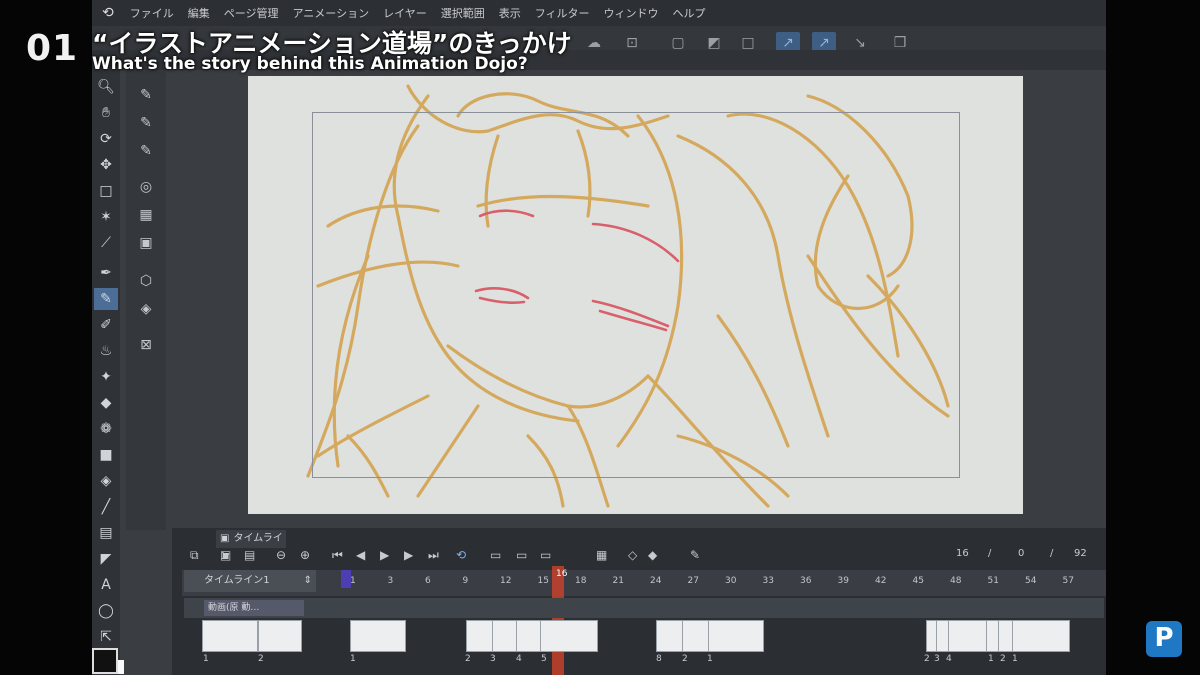 This screenshot has height=675, width=1200. I want to click on frame-number: 15, so click(543, 581).